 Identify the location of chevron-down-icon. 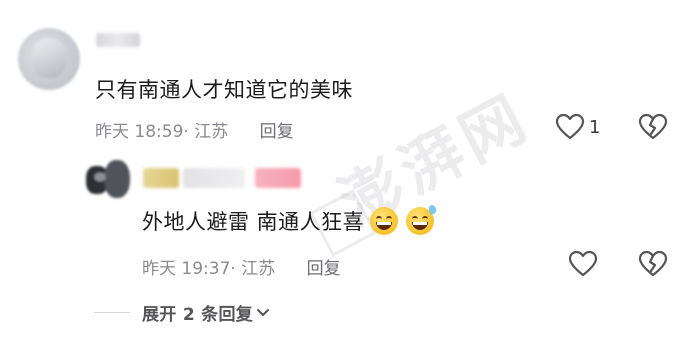
(263, 312).